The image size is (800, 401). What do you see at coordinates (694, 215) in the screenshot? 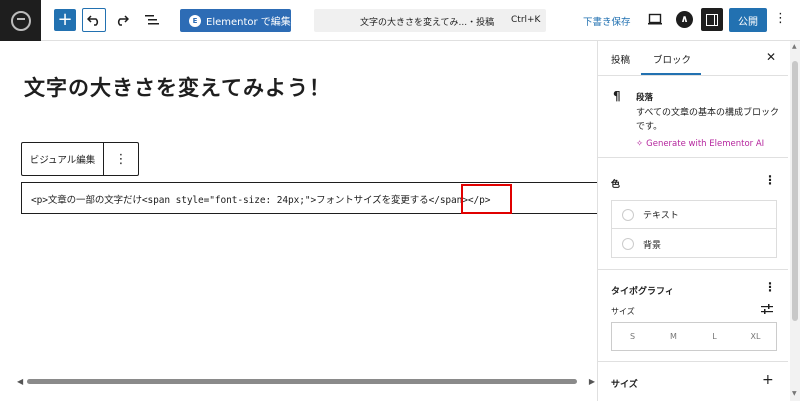
I see `text-color-item: テキスト` at bounding box center [694, 215].